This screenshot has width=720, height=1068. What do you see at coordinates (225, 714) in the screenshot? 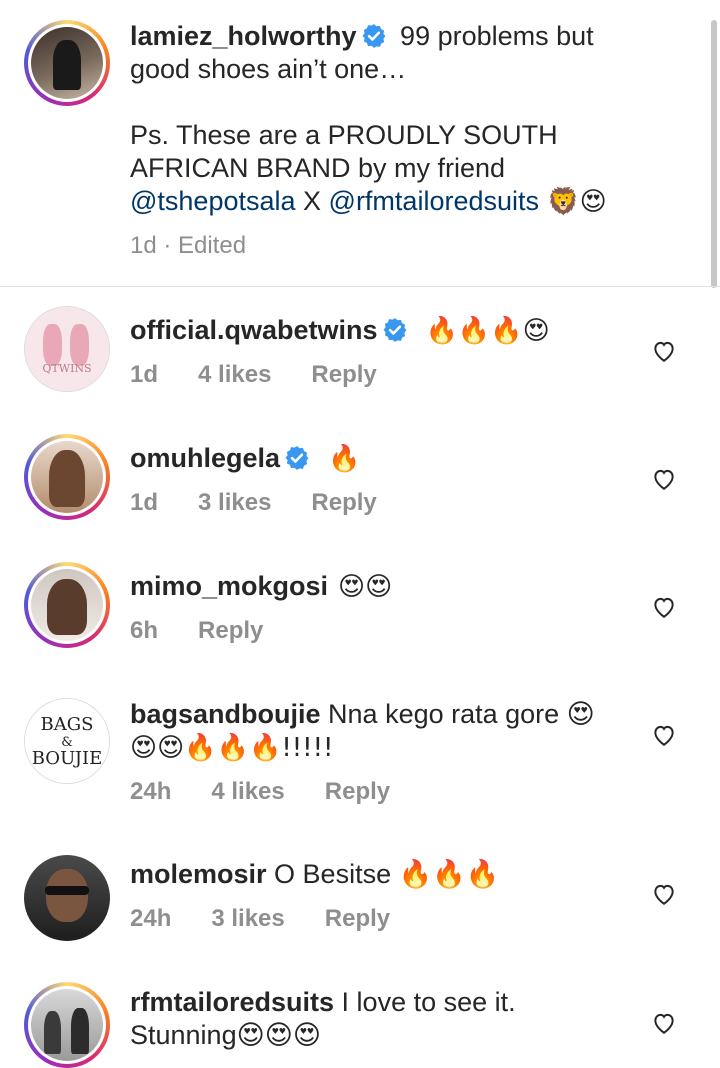
I see `comment-username: bagsandboujie` at bounding box center [225, 714].